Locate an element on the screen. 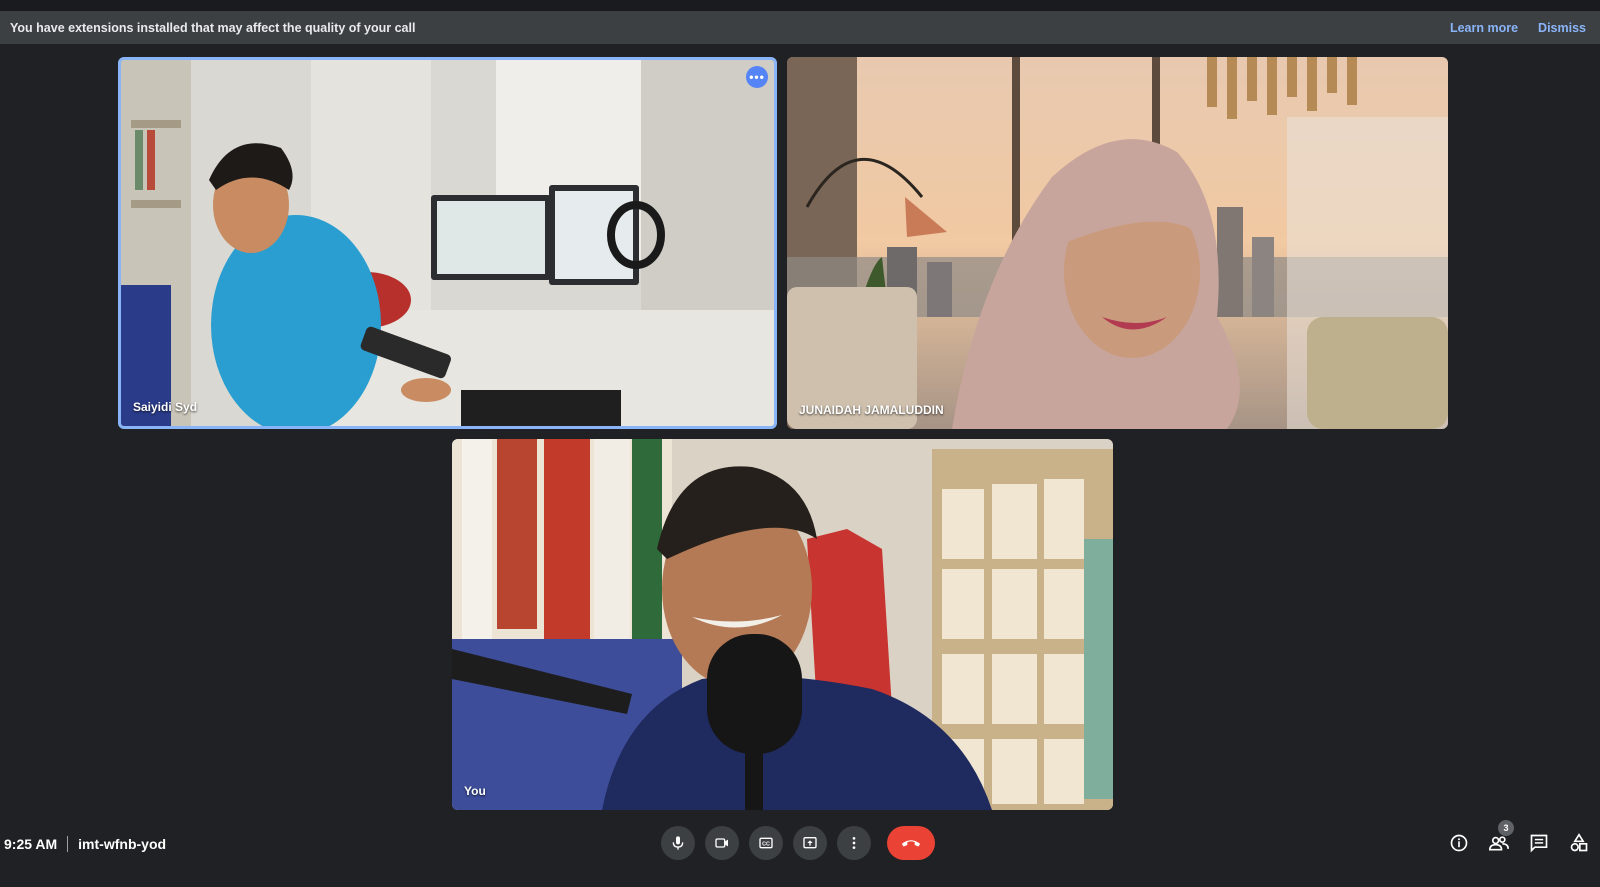 The image size is (1600, 887). bottom-toolbar: 9:25 AM imt-wfnb-yod CC 3 is located at coordinates (800, 853).